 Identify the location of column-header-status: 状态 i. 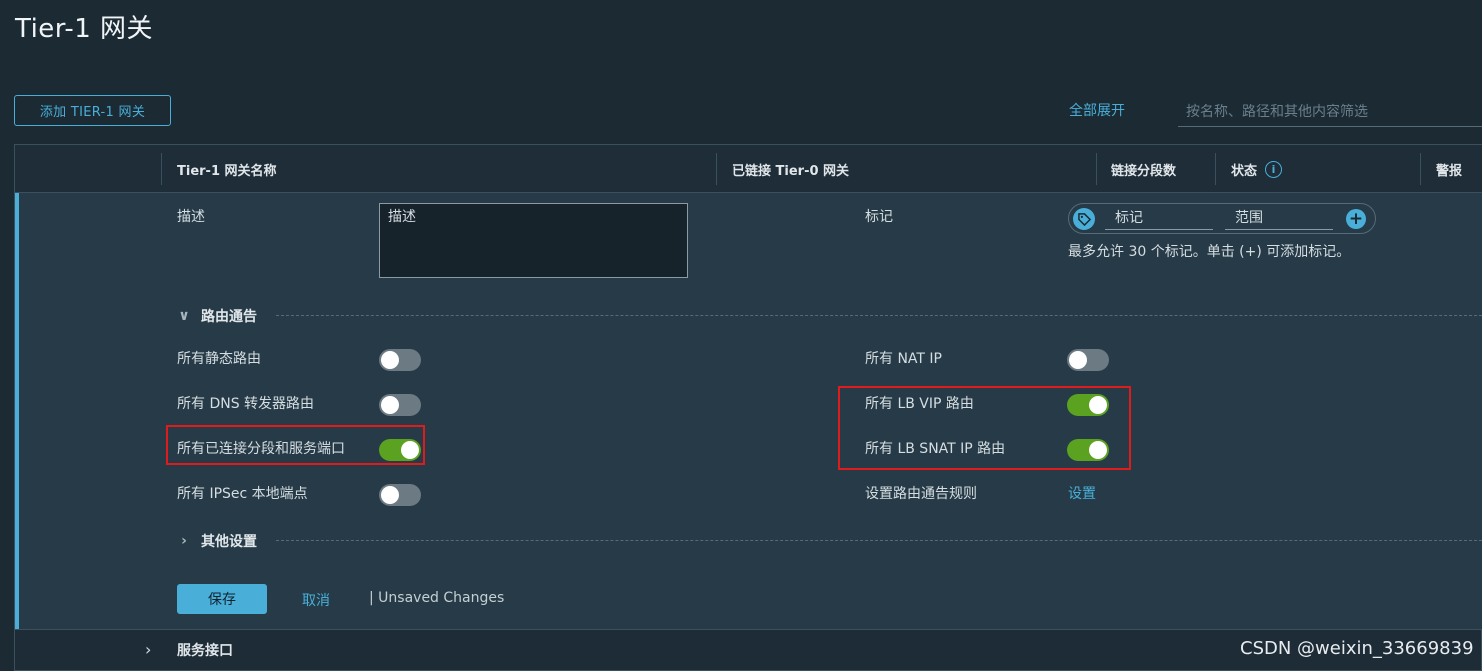
(1257, 169).